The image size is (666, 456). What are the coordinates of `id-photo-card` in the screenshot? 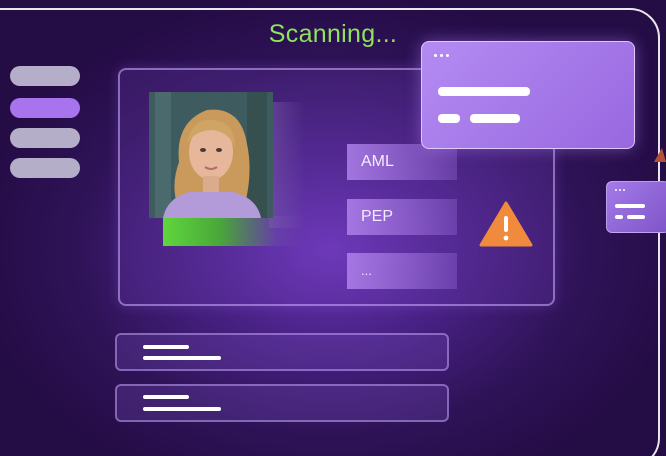 It's located at (227, 169).